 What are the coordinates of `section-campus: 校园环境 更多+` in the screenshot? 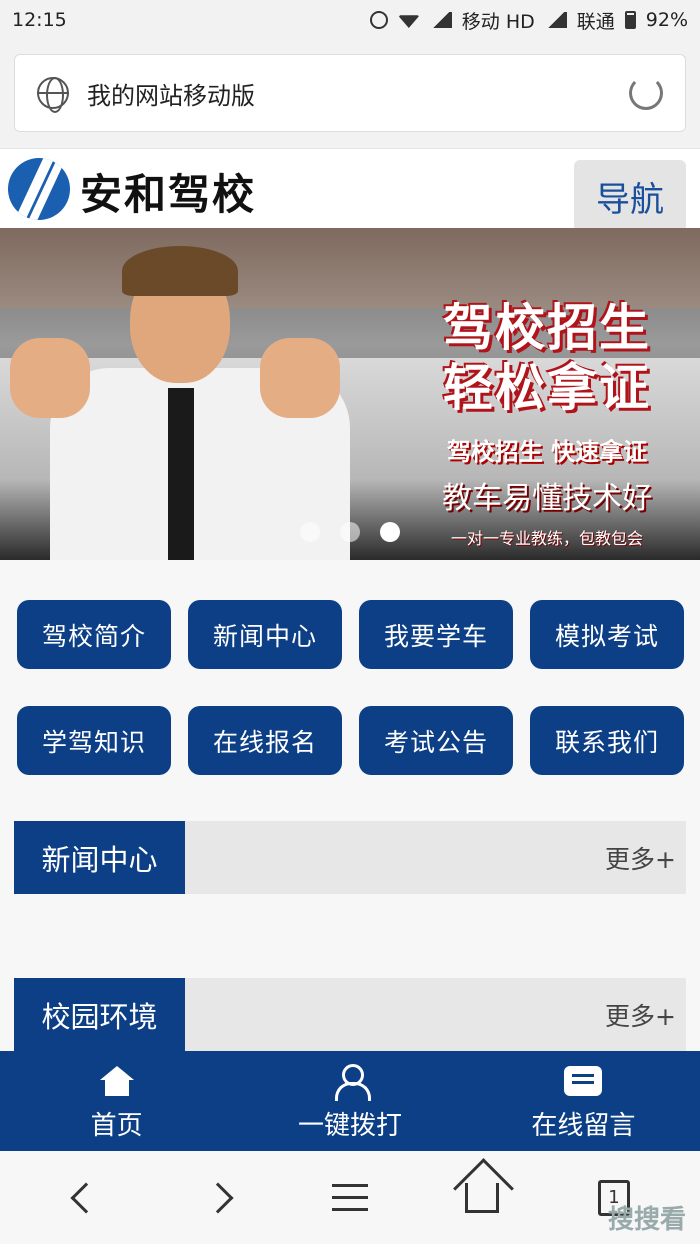 It's located at (350, 1014).